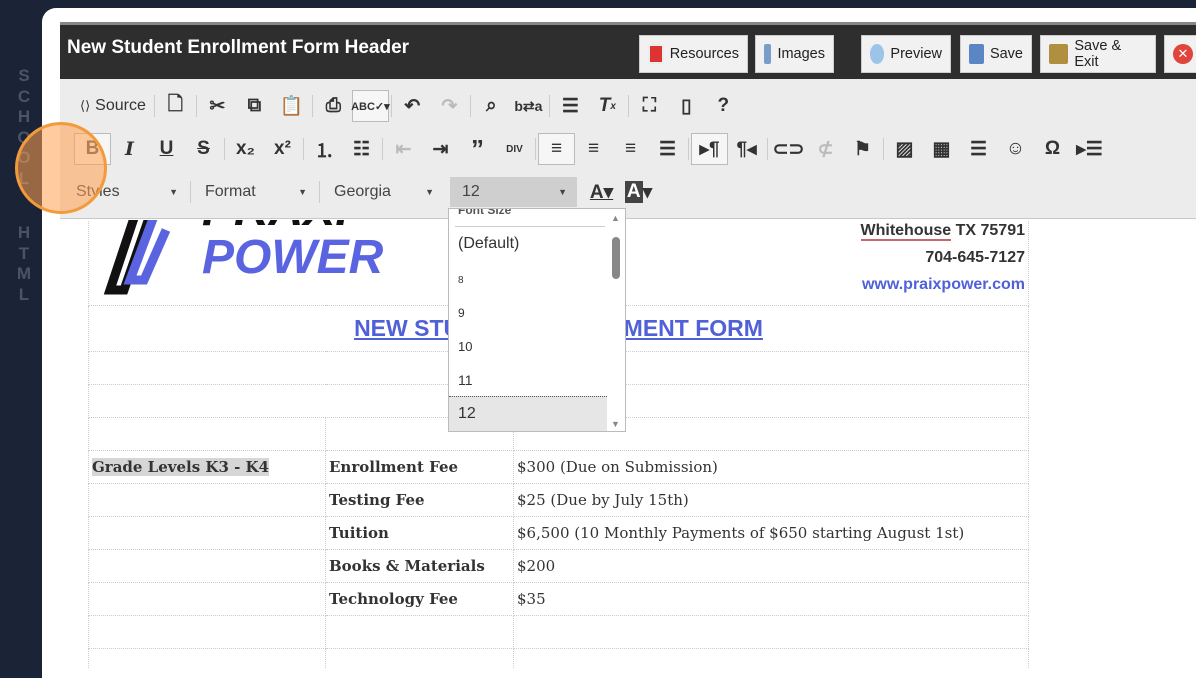  Describe the element at coordinates (61, 168) in the screenshot. I see `click-indicator` at that location.